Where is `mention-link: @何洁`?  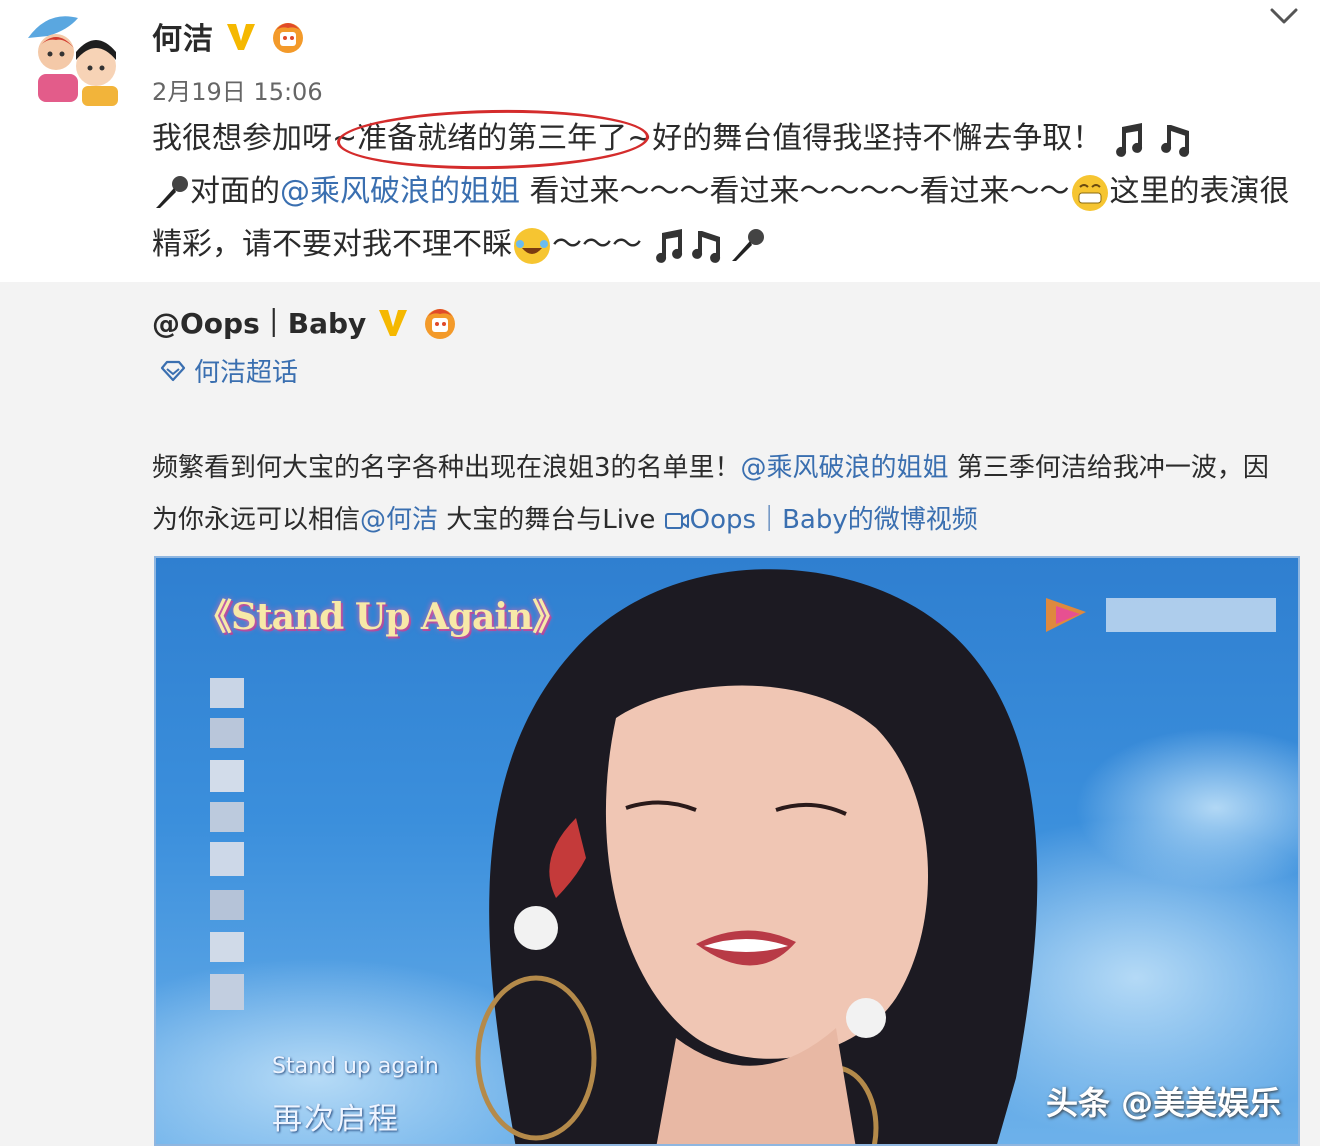
mention-link: @何洁 is located at coordinates (399, 520).